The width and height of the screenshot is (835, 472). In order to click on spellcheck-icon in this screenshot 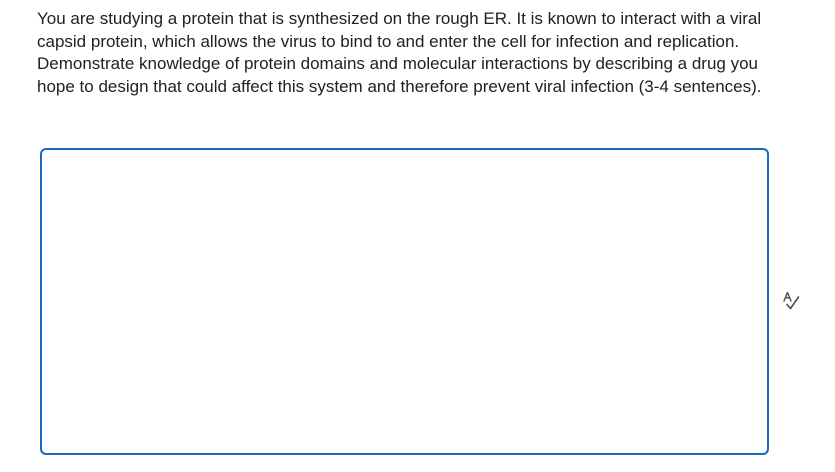, I will do `click(791, 300)`.